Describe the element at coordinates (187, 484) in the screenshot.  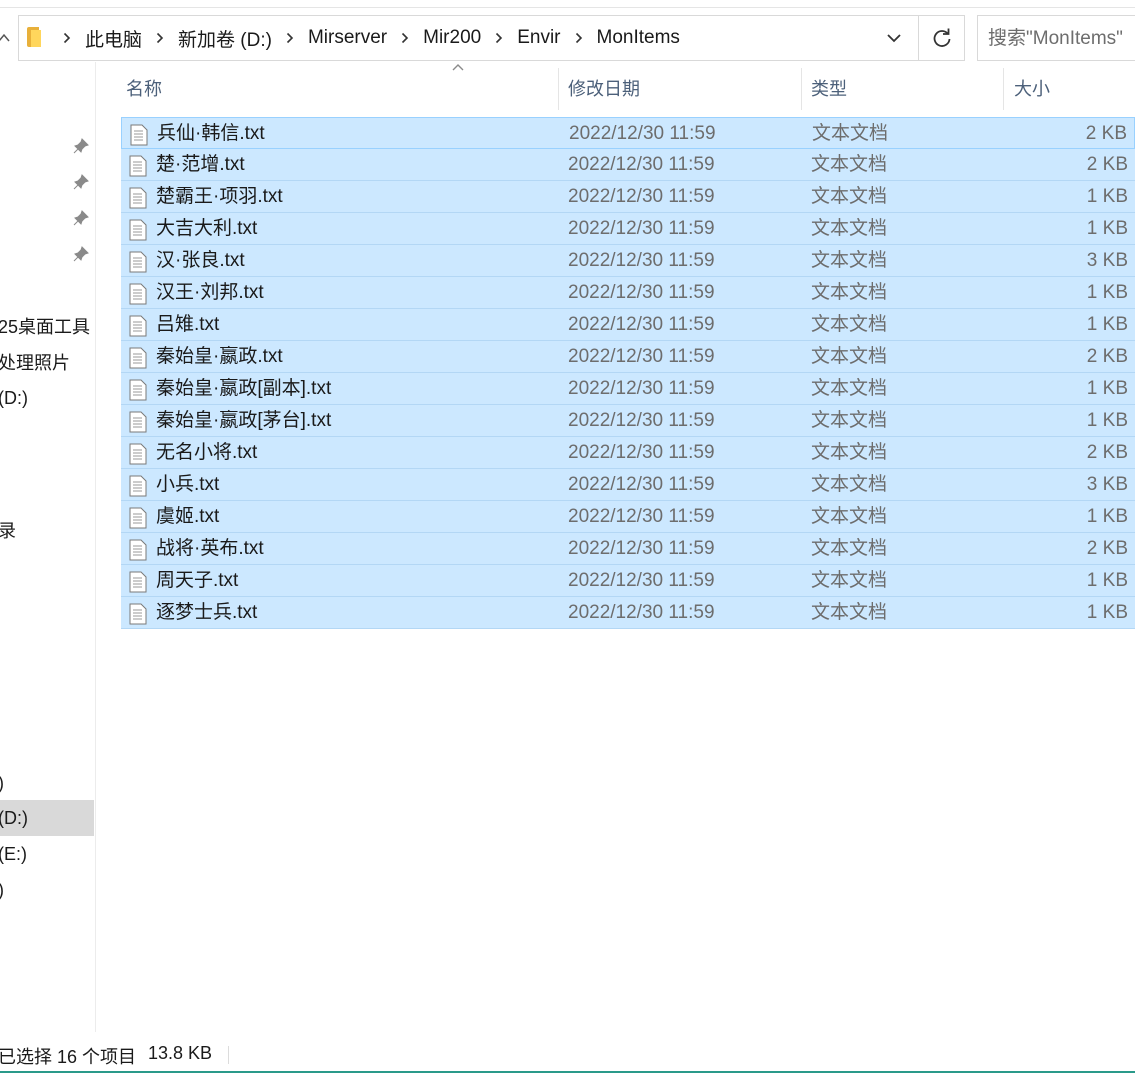
I see `file-name: 小兵.txt` at that location.